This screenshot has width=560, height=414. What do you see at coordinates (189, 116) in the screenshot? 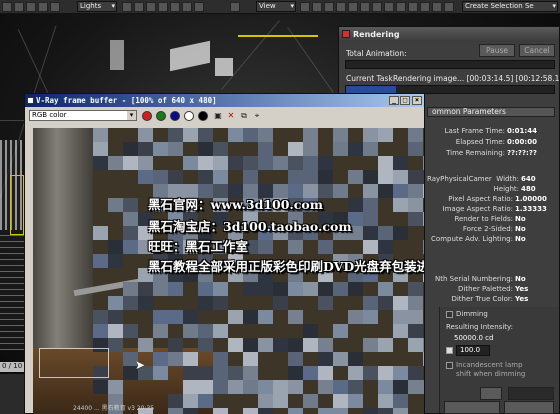
I see `alpha-channel-toggle` at bounding box center [189, 116].